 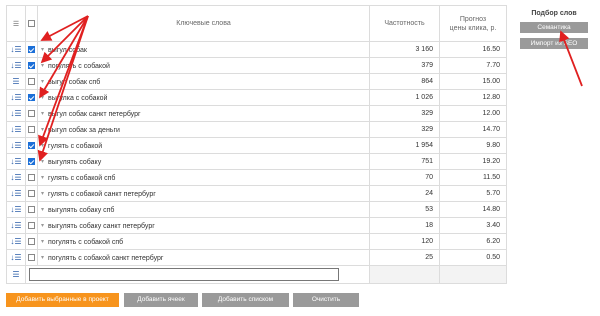 What do you see at coordinates (67, 50) in the screenshot?
I see `keyword-text: выгул собак` at bounding box center [67, 50].